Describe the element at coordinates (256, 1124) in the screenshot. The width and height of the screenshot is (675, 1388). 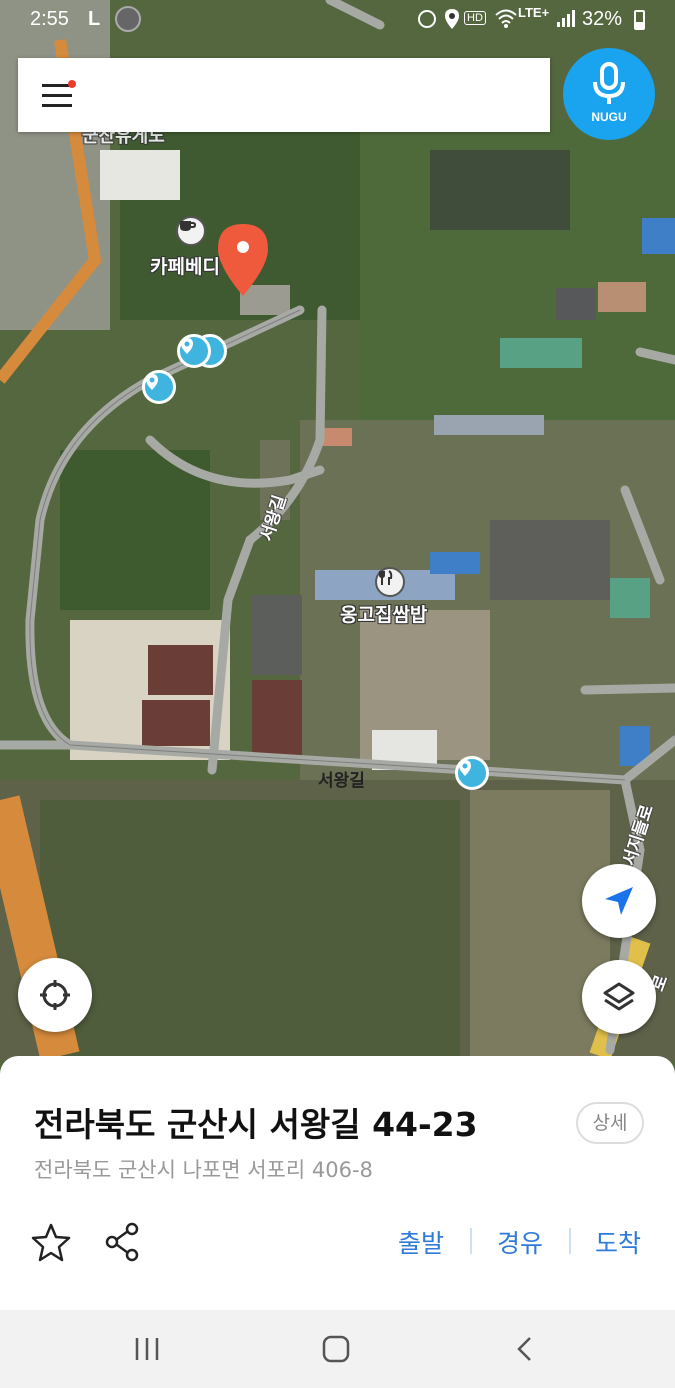
I see `address-main: 전라북도 군산시 서왕길 44-23` at that location.